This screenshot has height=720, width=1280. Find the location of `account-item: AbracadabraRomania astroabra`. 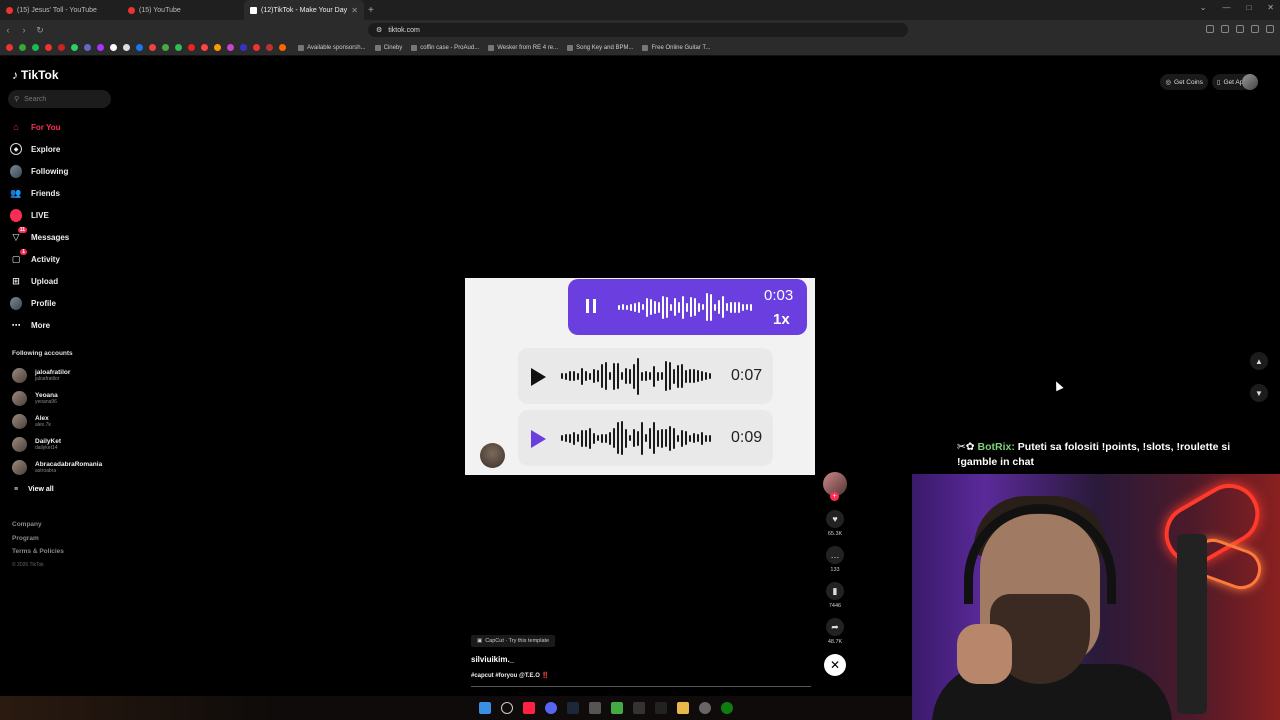

account-item: AbracadabraRomania astroabra is located at coordinates (57, 467).